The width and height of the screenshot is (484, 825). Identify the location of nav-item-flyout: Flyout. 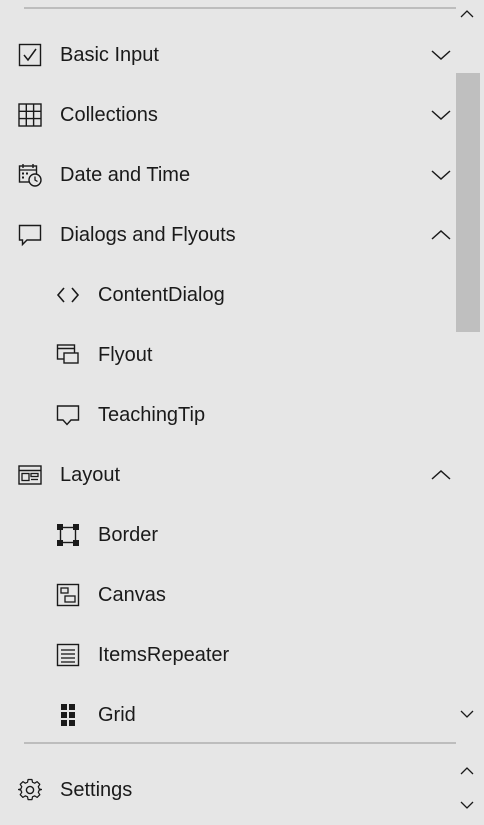
(228, 355).